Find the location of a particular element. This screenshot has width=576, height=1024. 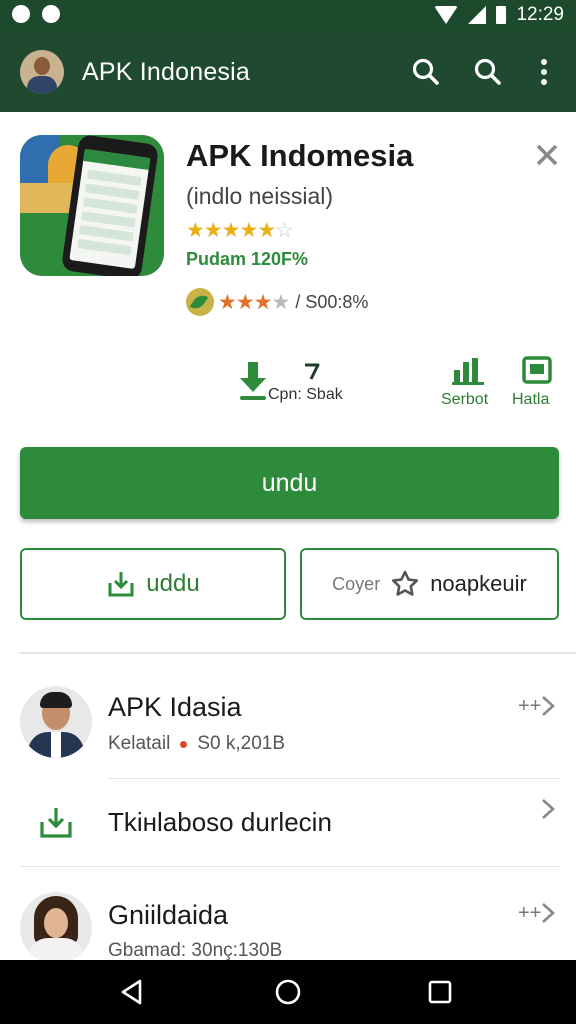

rating-stars-secondary: ★★★★ is located at coordinates (254, 302).